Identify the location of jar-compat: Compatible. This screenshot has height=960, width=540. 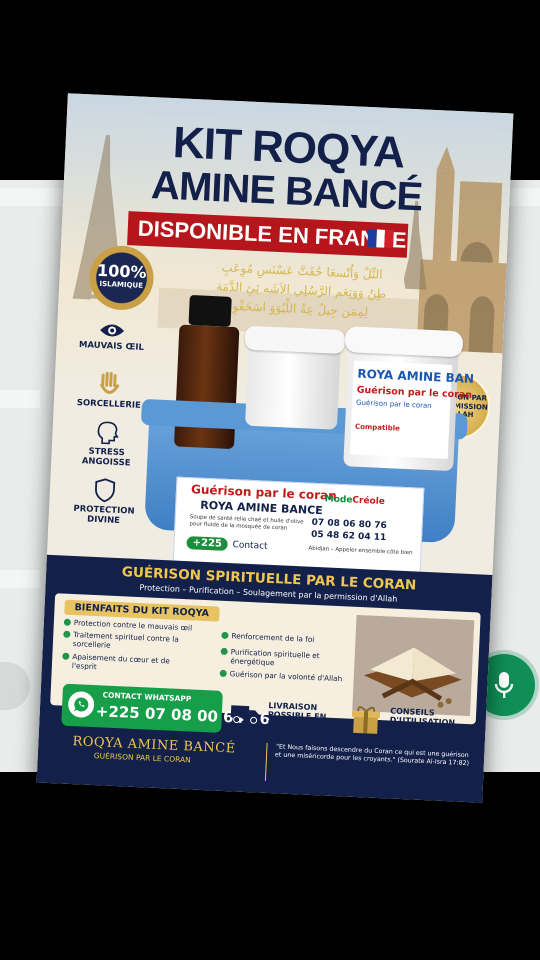
(377, 427).